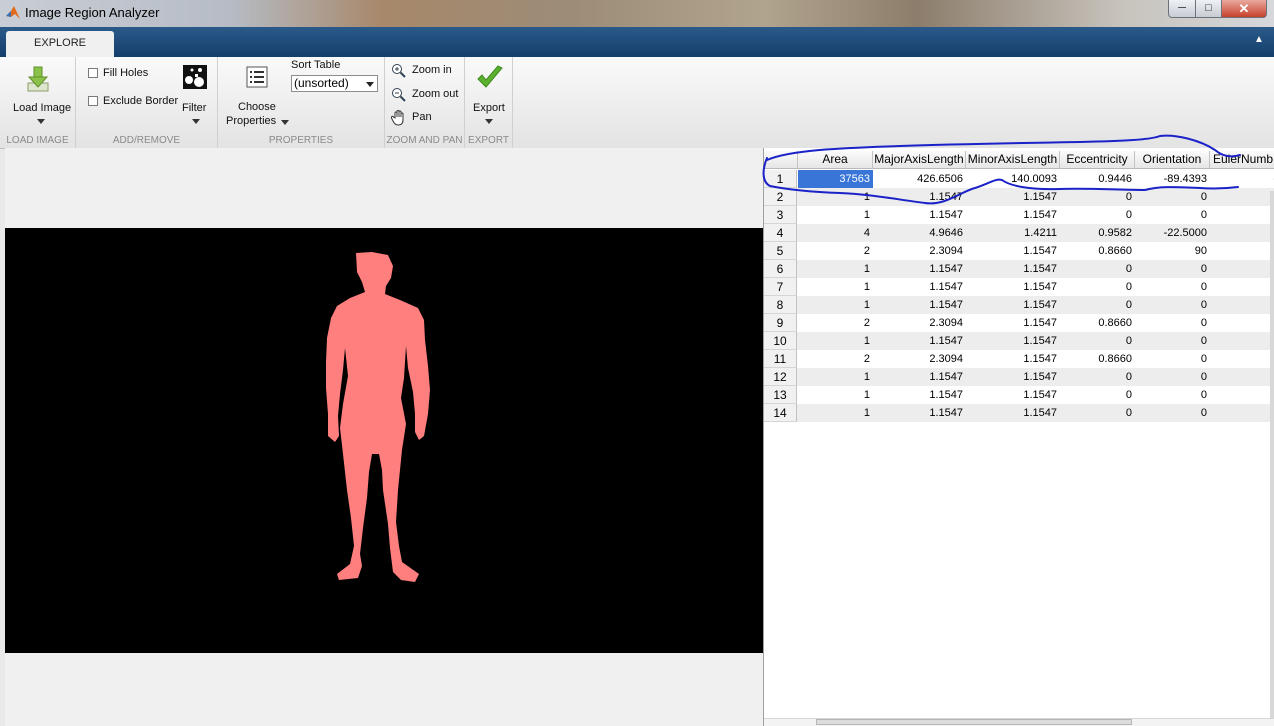  Describe the element at coordinates (974, 722) in the screenshot. I see `horizontal-scroll-thumb` at that location.